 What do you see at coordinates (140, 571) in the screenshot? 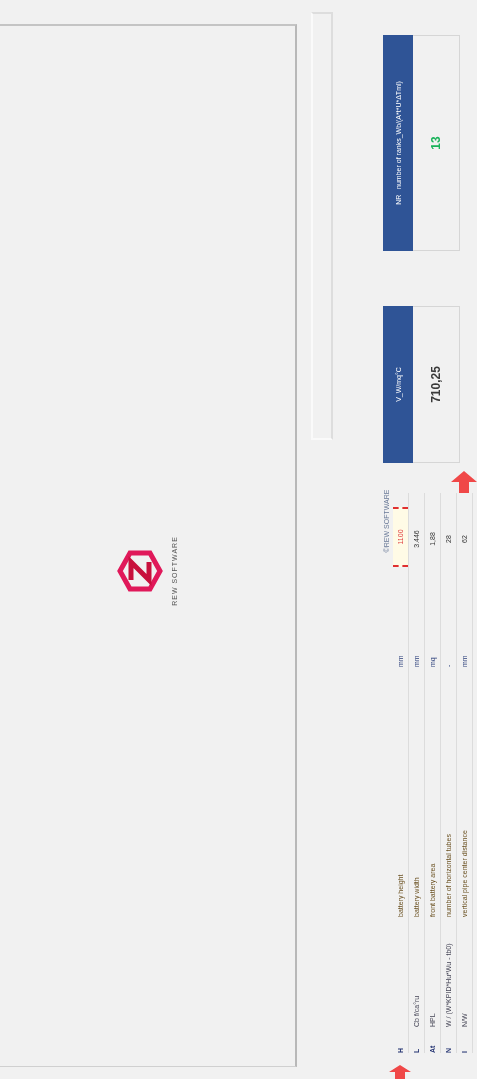
I see `logo-icon` at bounding box center [140, 571].